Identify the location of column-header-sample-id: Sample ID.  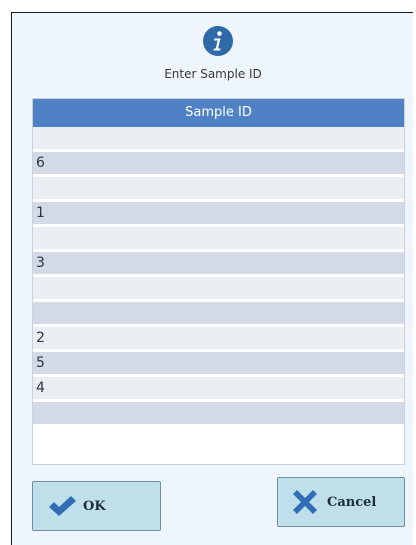
(218, 113).